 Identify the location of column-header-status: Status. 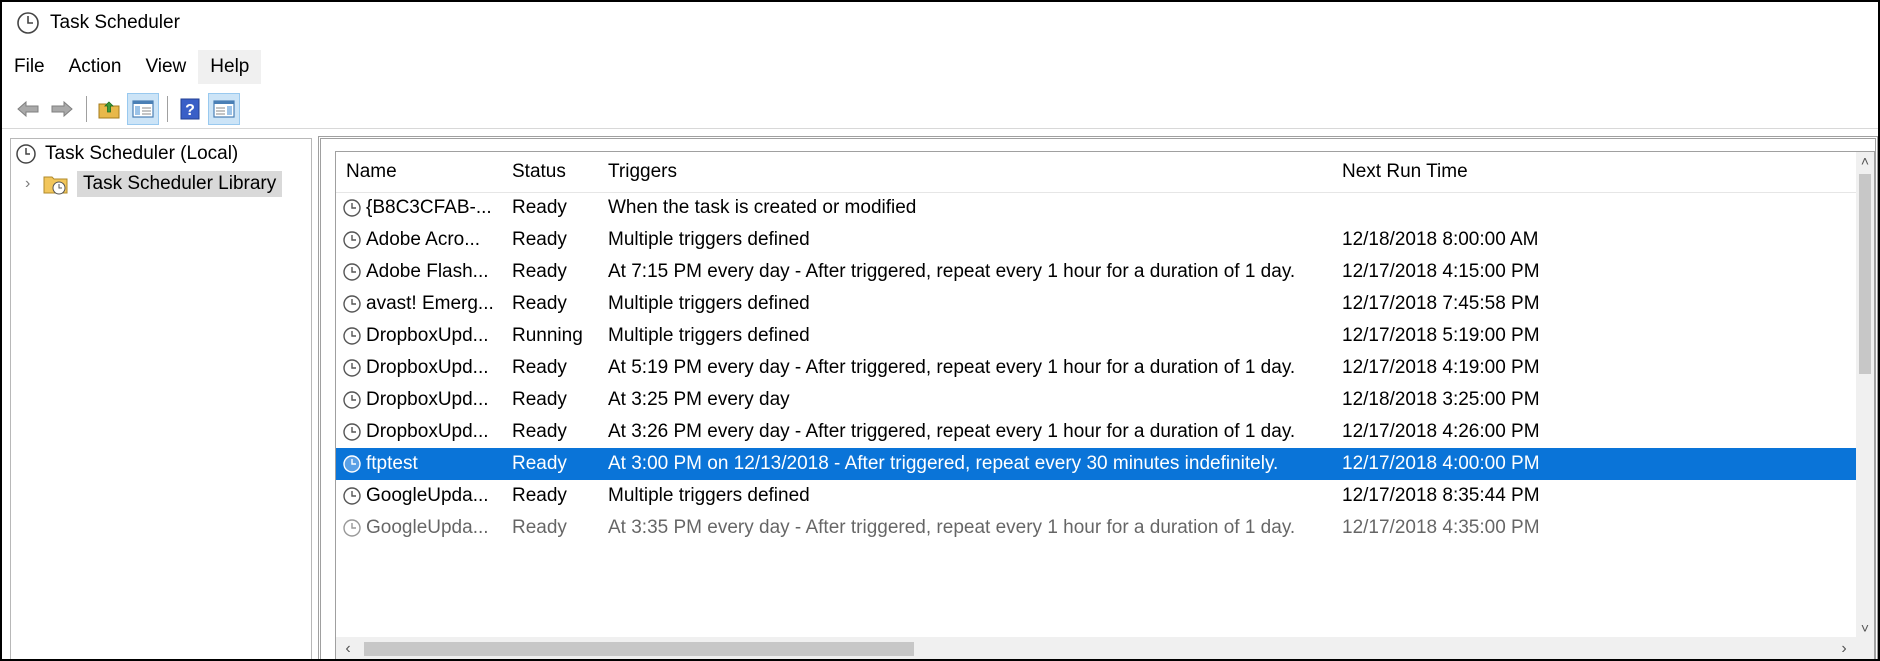
(550, 172).